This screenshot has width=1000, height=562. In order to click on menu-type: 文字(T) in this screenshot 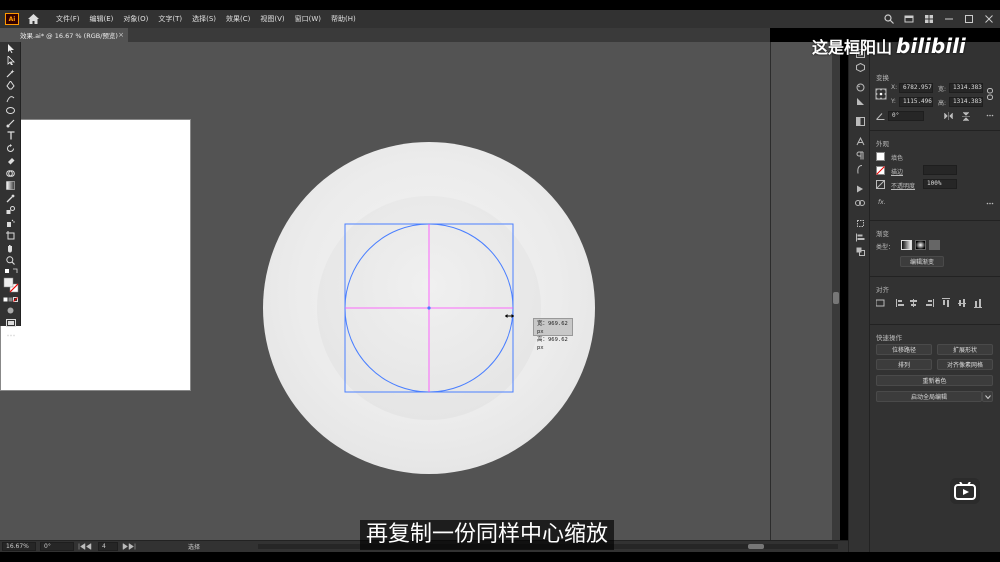, I will do `click(170, 19)`.